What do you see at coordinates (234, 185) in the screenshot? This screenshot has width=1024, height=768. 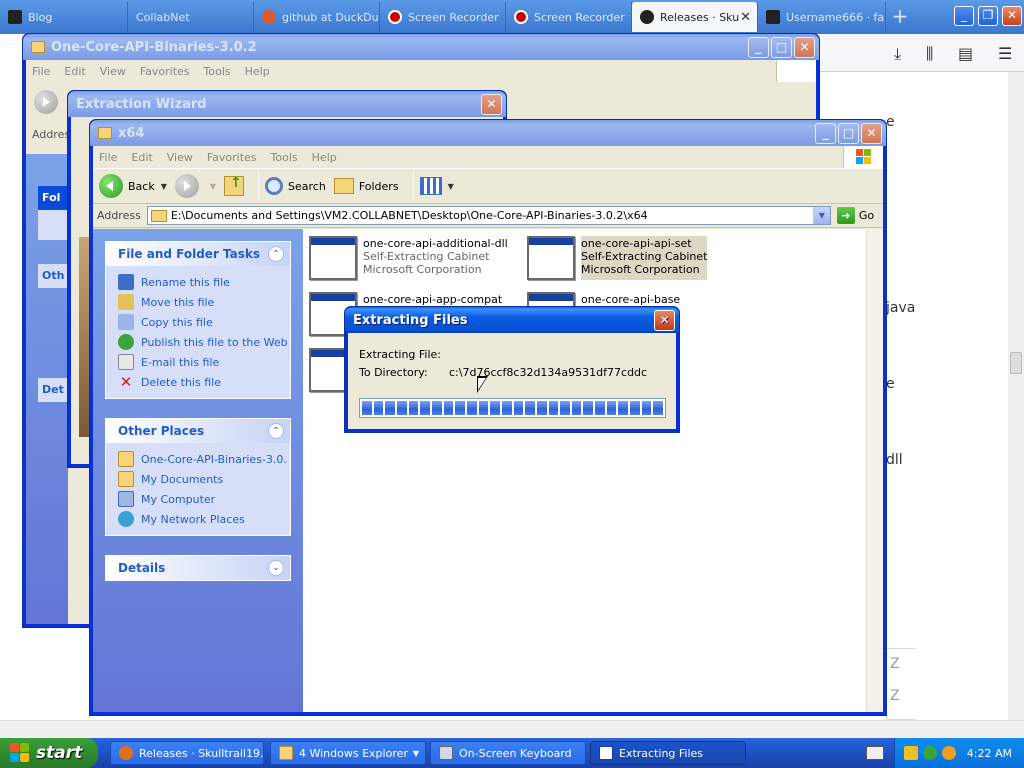 I see `up-folder-button: ↑` at bounding box center [234, 185].